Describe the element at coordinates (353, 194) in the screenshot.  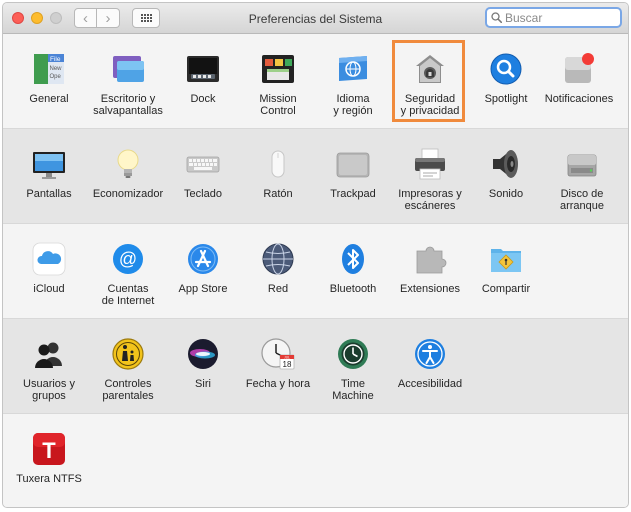
I see `pane-label: Trackpad` at that location.